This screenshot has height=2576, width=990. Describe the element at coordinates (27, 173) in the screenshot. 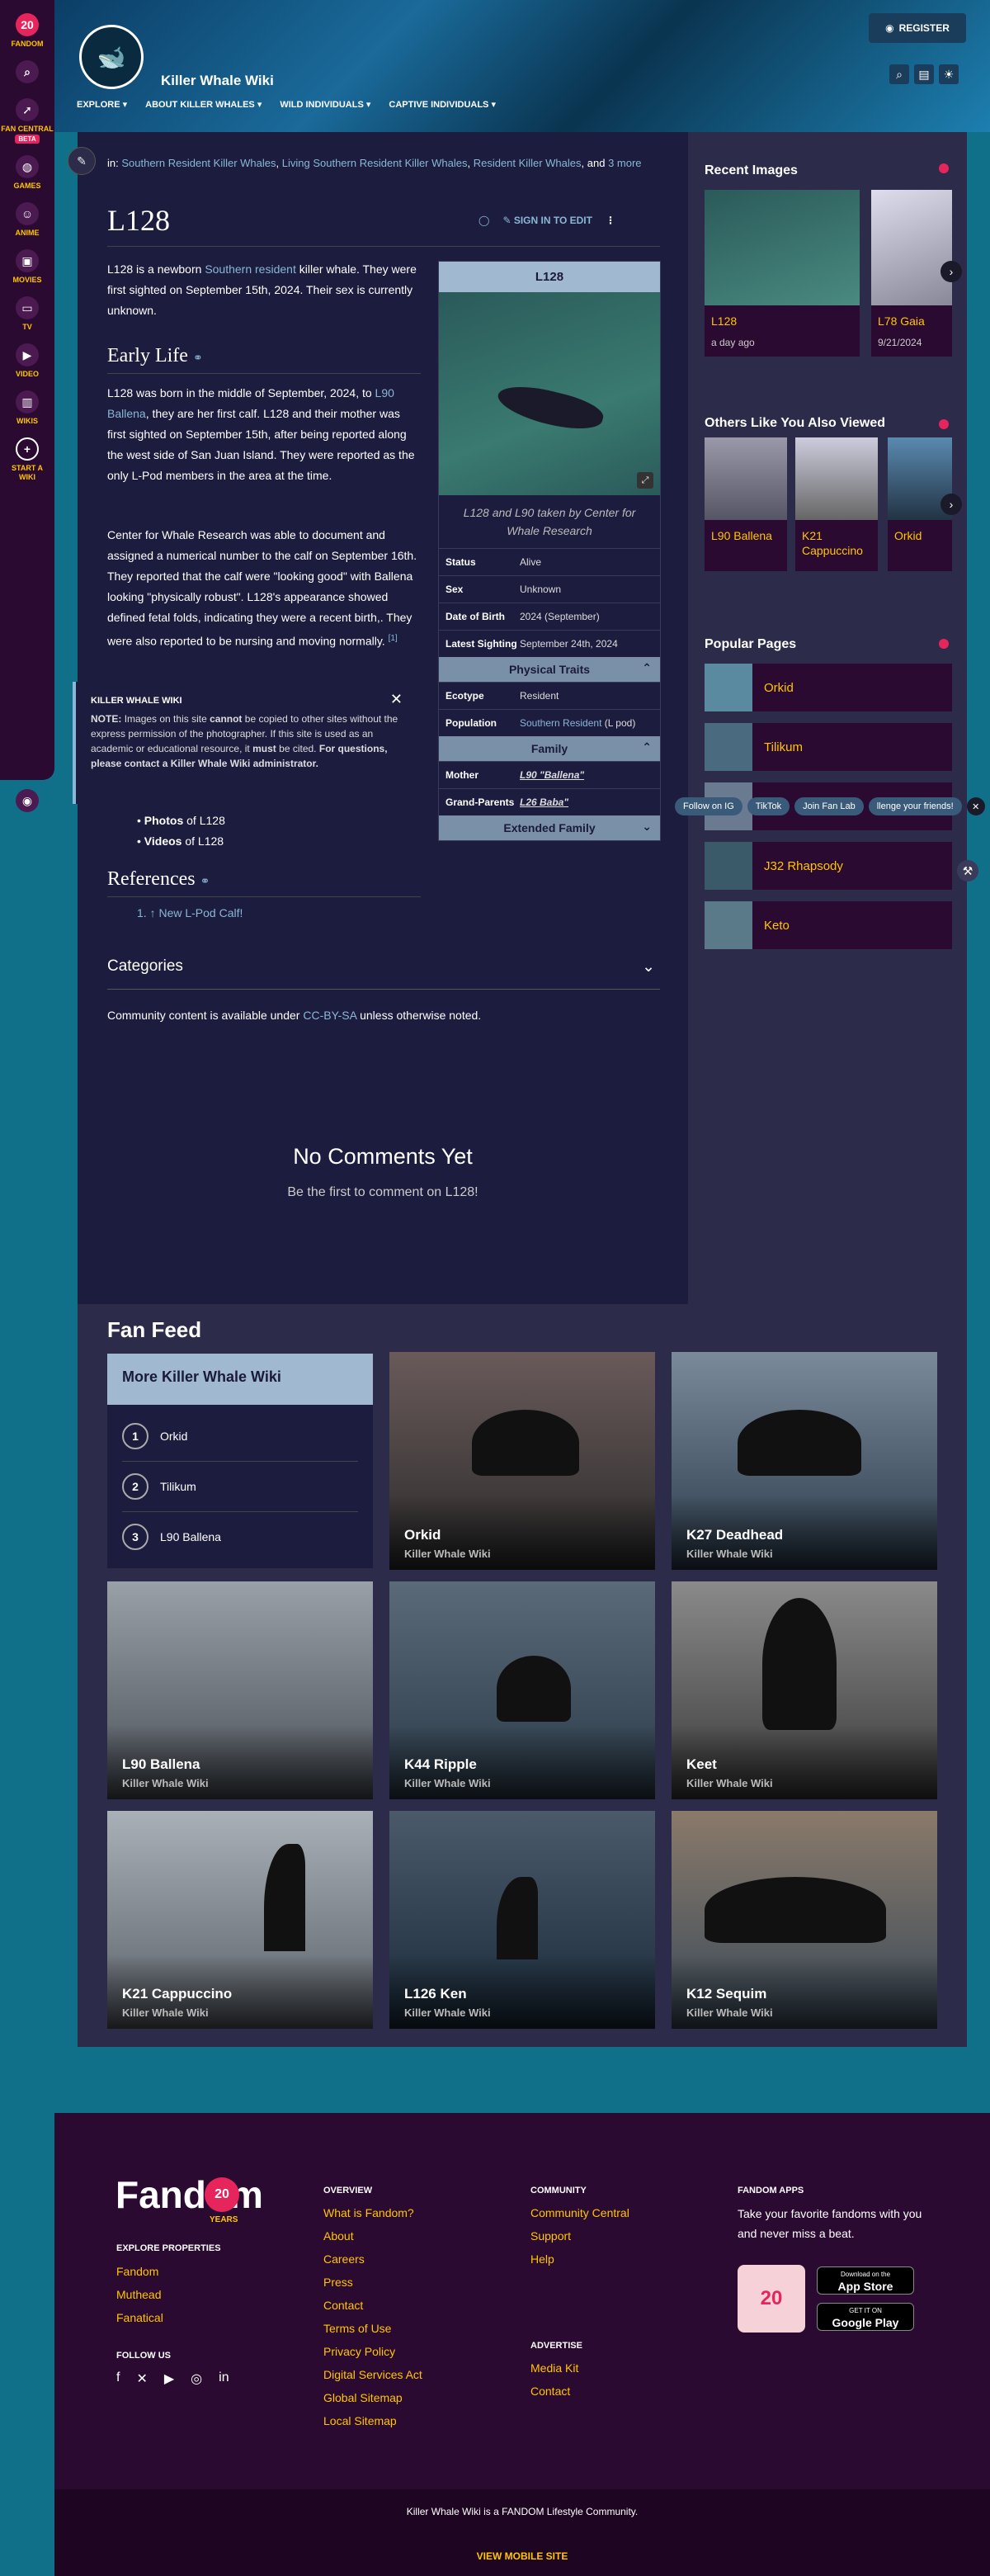

I see `sidebar-games: ◍ GAMES` at that location.